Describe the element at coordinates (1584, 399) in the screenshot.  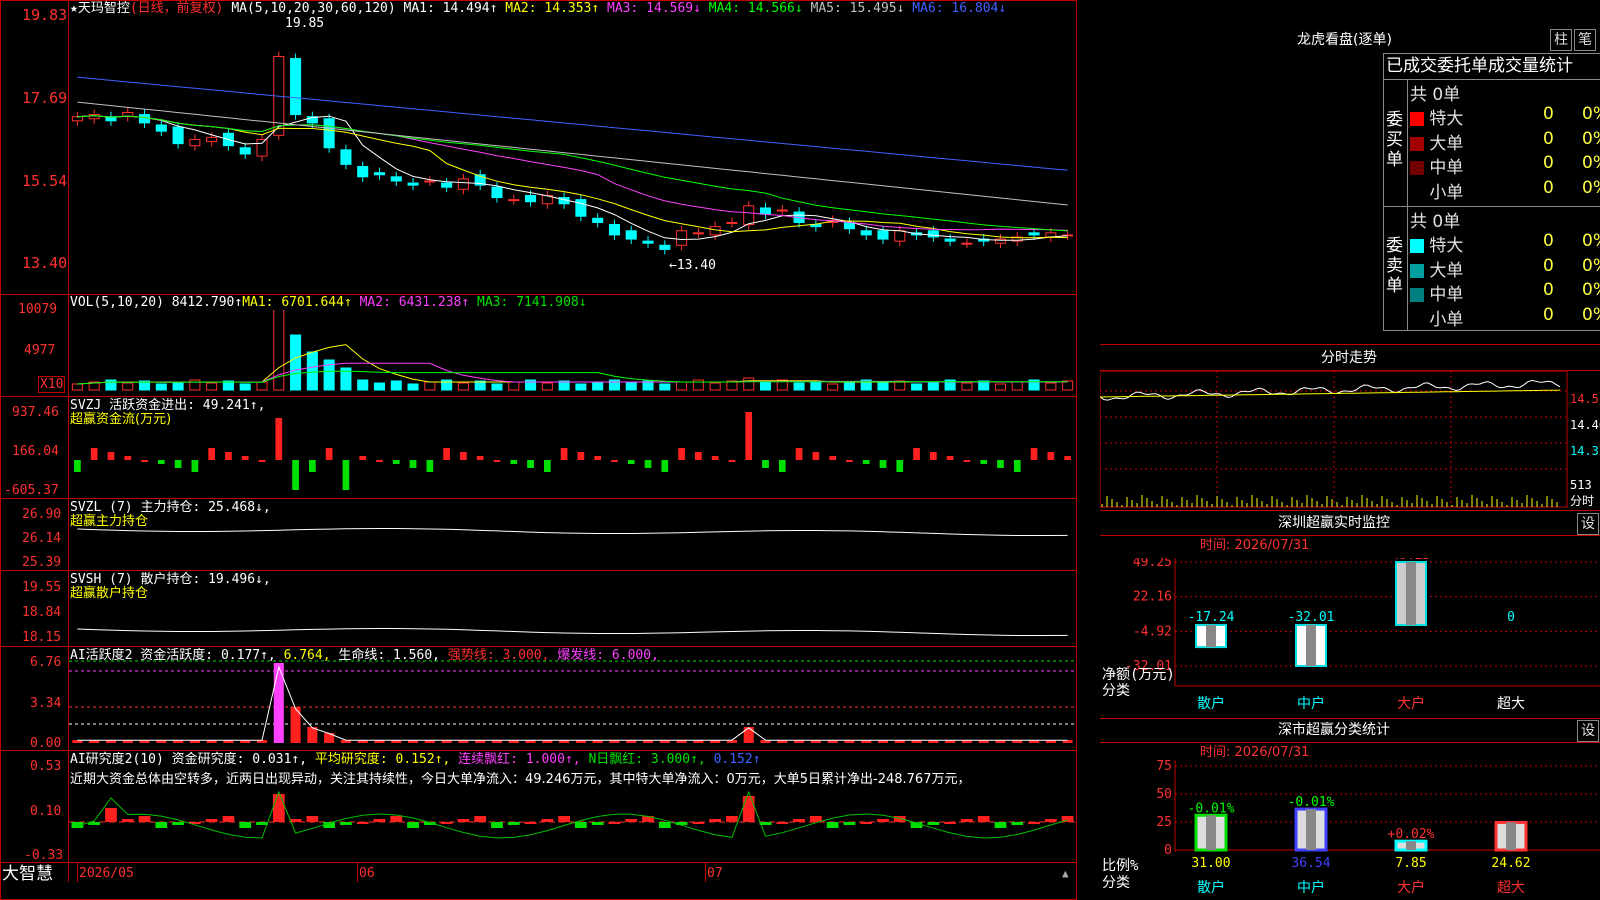
I see `intraday-price-0: 14.5` at that location.